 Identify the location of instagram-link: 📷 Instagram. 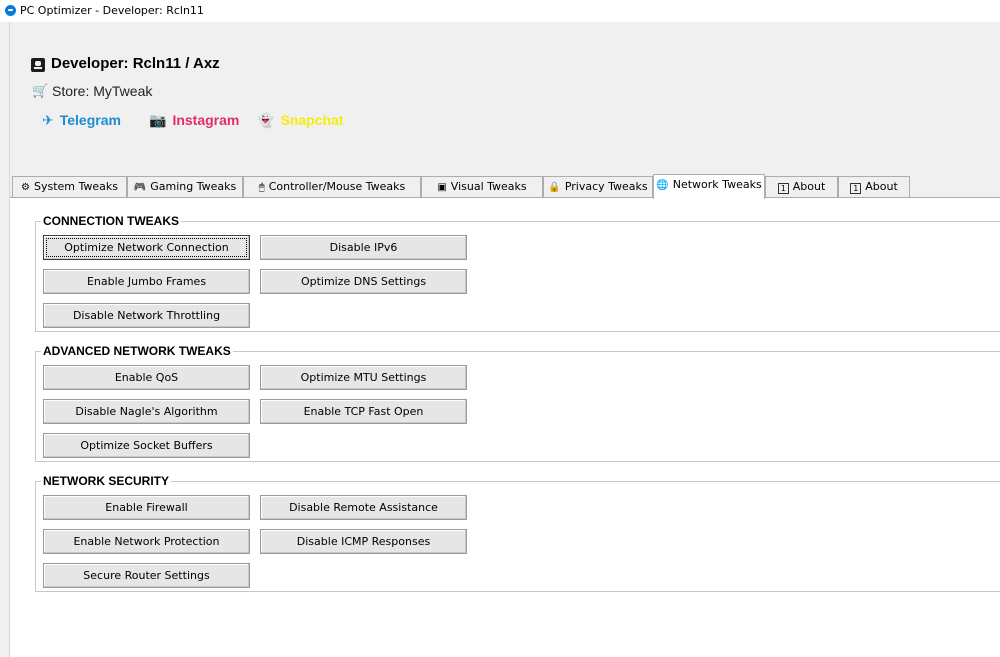
(194, 120).